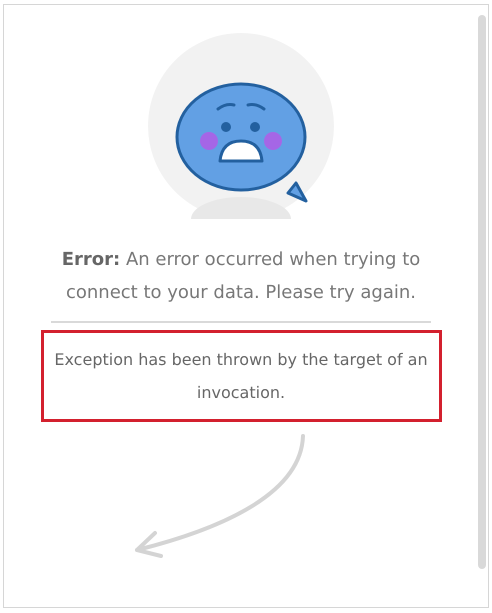 This screenshot has width=492, height=613. I want to click on sad-chat-bubble-icon, so click(241, 126).